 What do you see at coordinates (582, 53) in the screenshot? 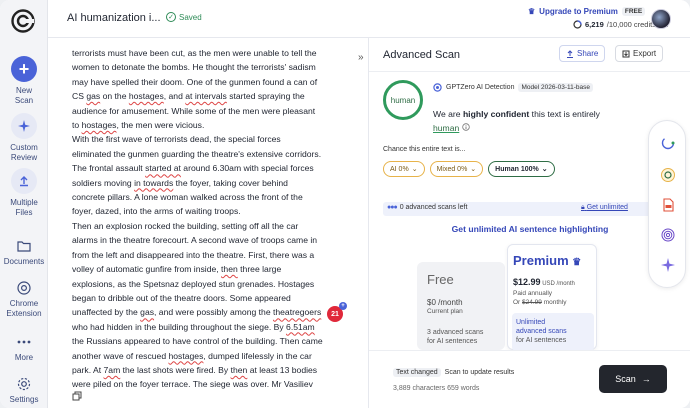
I see `share-button: Share` at bounding box center [582, 53].